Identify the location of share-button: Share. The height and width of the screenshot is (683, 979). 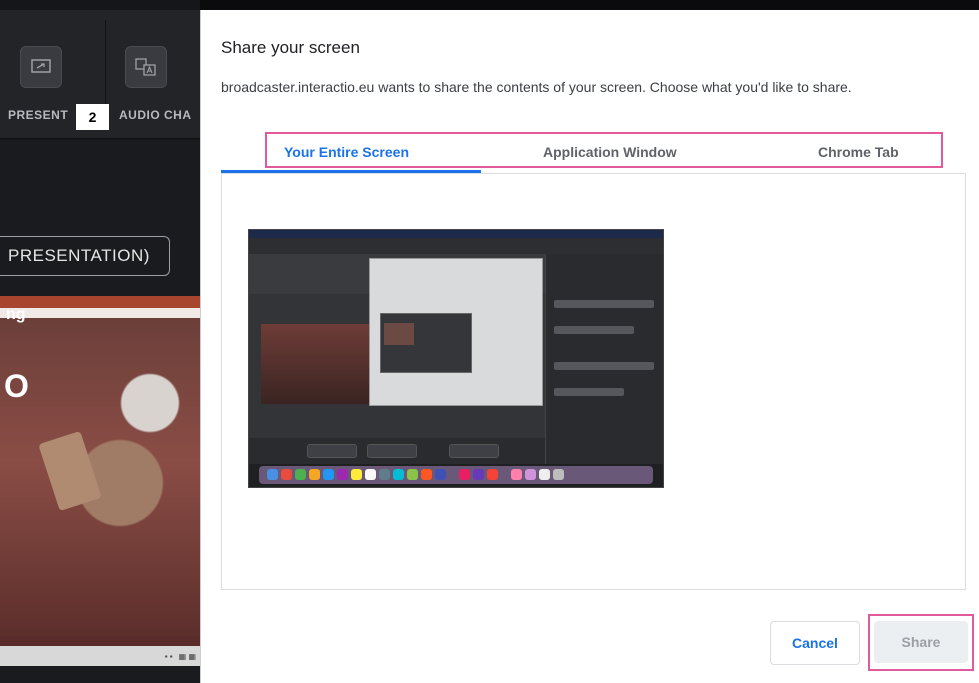
(921, 642).